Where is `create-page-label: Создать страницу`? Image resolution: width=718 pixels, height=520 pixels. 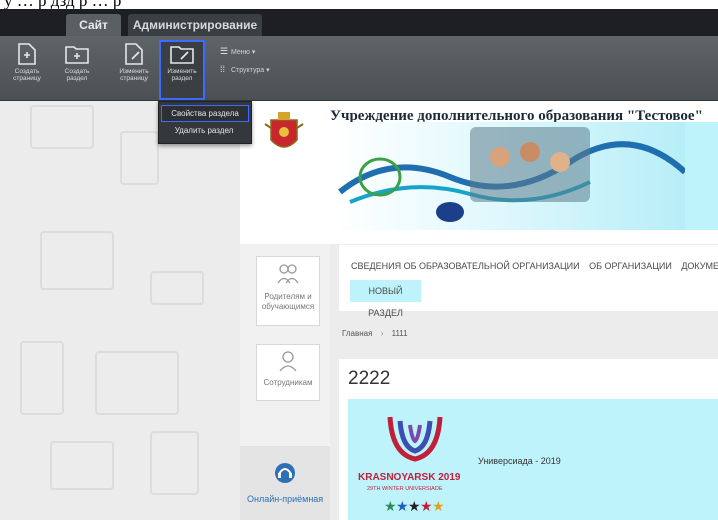
create-page-label: Создать страницу is located at coordinates (27, 75).